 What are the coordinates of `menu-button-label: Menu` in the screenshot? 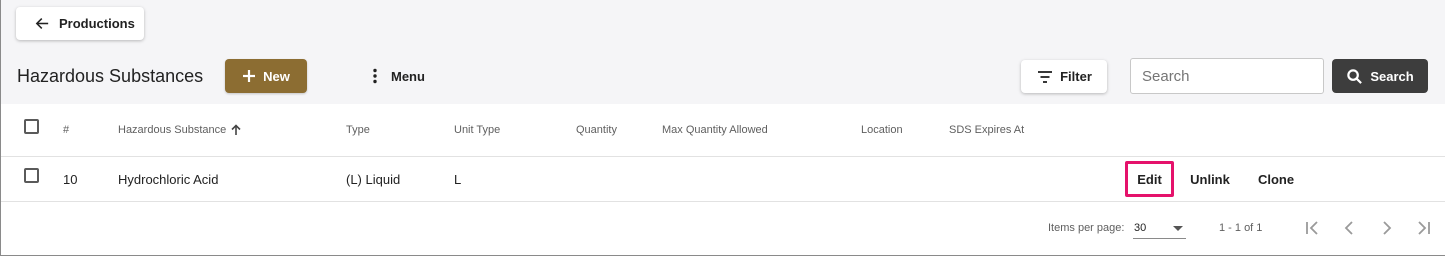 It's located at (408, 76).